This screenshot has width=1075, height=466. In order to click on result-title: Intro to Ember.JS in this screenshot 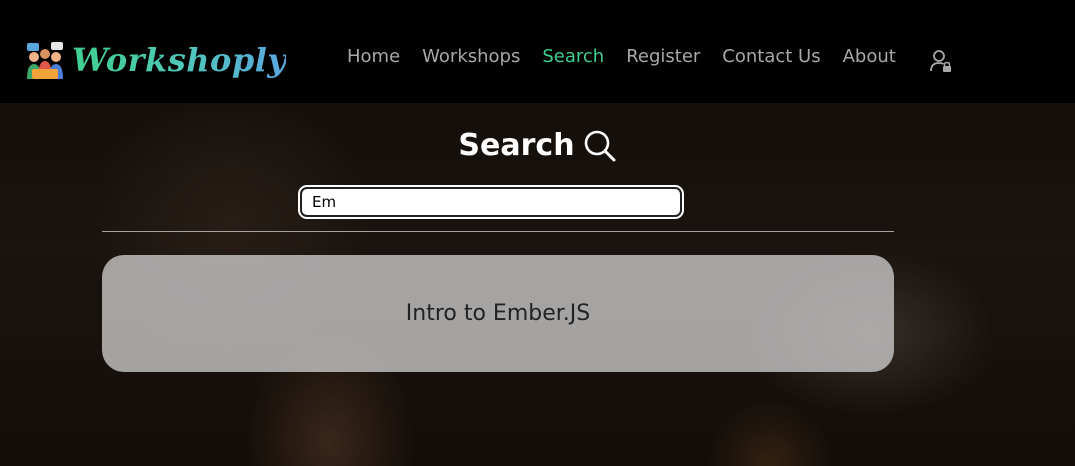, I will do `click(498, 313)`.